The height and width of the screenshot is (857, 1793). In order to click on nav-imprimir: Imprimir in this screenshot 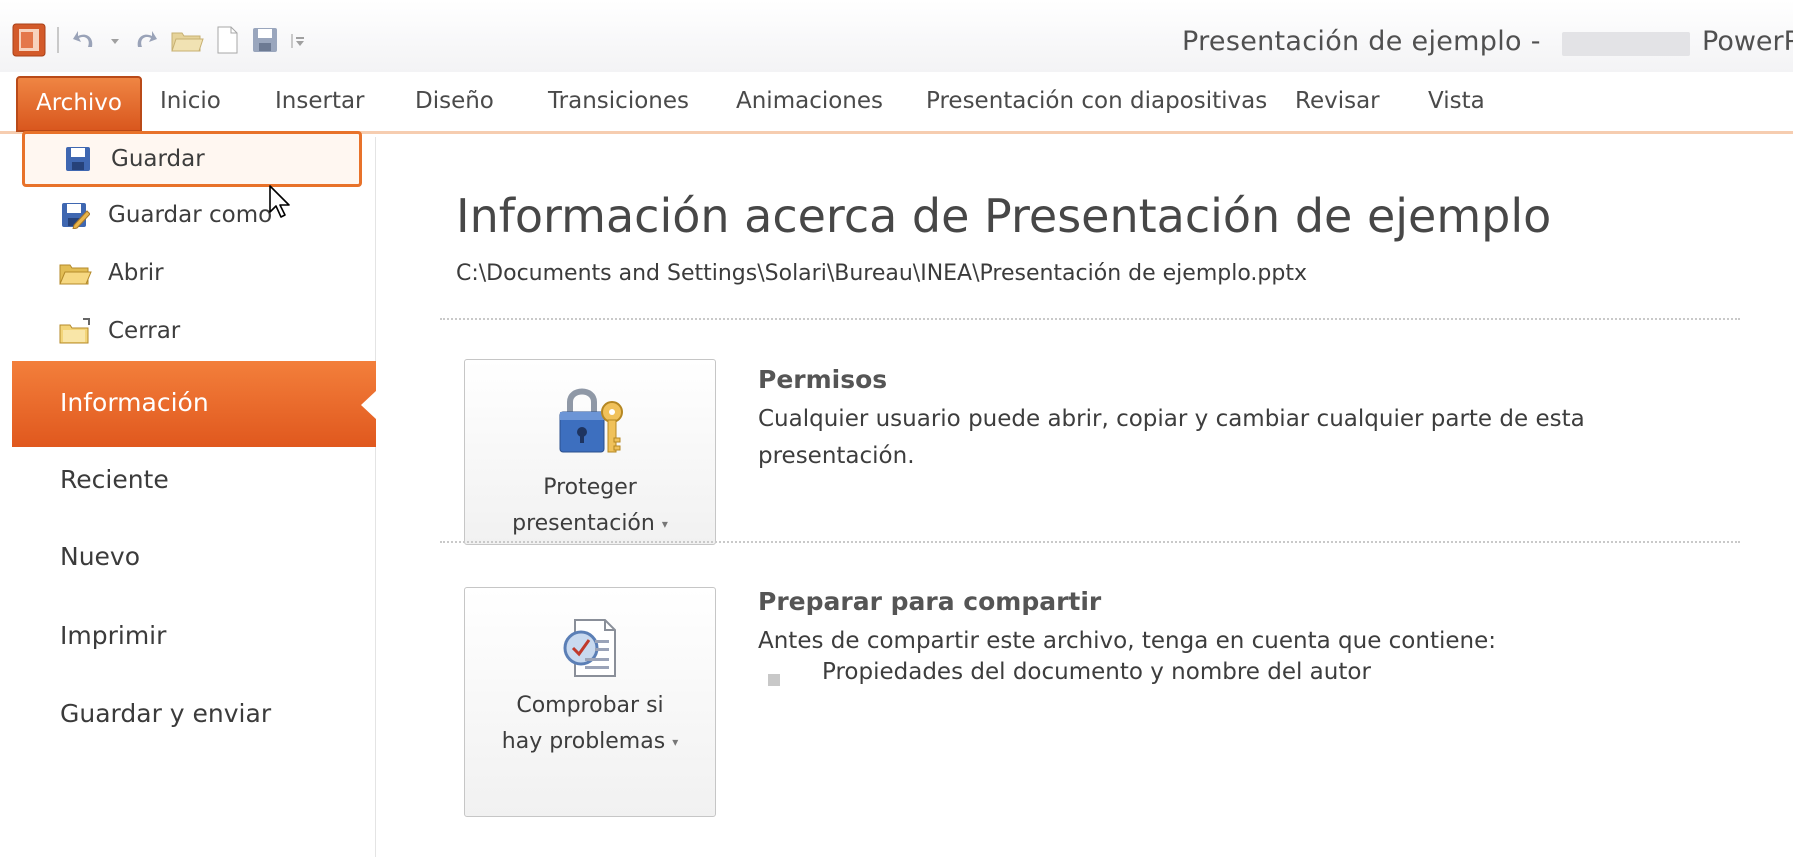, I will do `click(113, 635)`.